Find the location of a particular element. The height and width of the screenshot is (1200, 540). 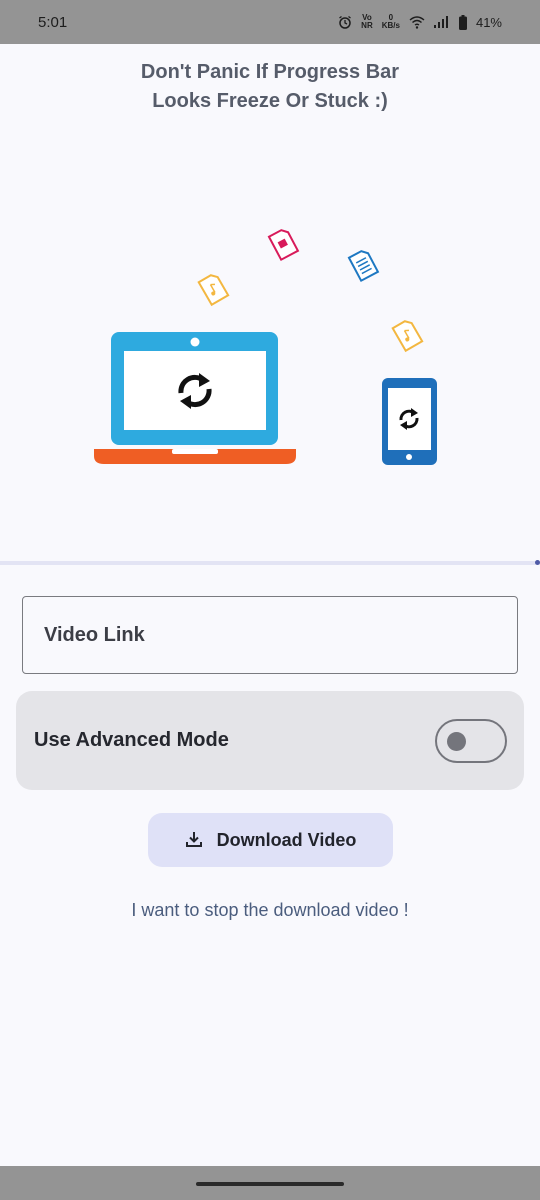

battery-level: 41% is located at coordinates (488, 22).